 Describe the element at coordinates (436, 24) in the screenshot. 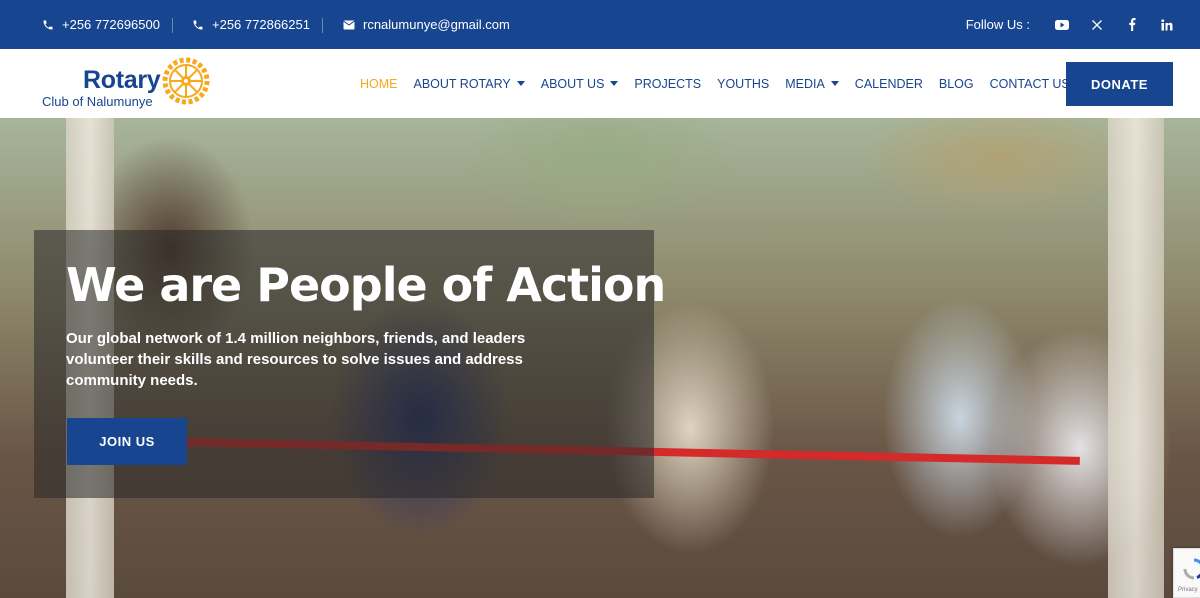

I see `email-text: rcnalumunye@gmail.com` at that location.